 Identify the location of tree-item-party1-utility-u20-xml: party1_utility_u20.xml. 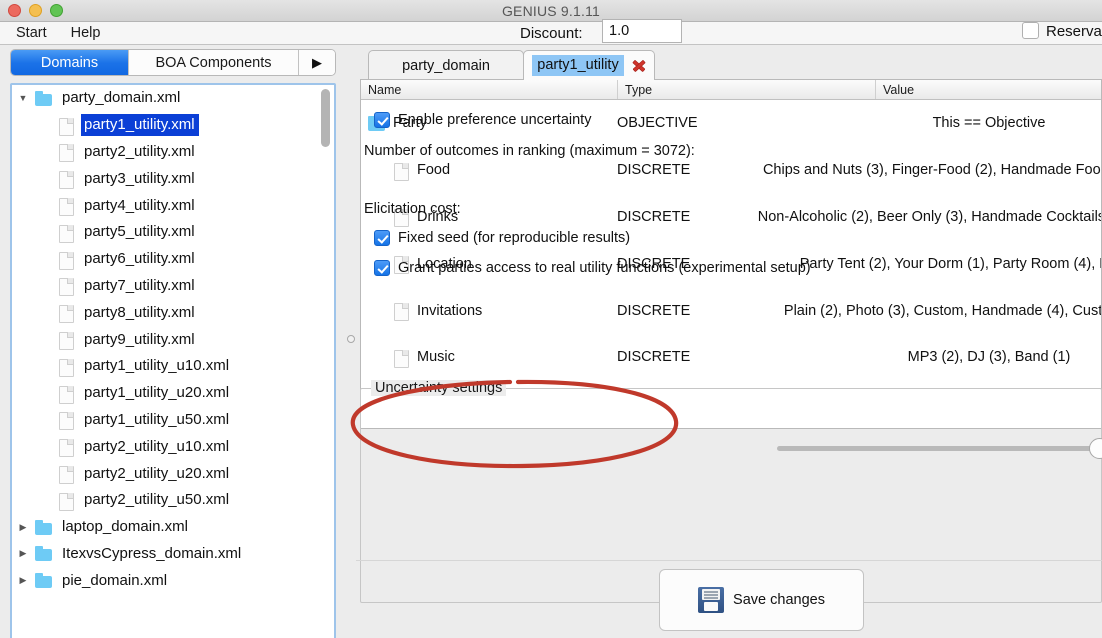
(166, 393).